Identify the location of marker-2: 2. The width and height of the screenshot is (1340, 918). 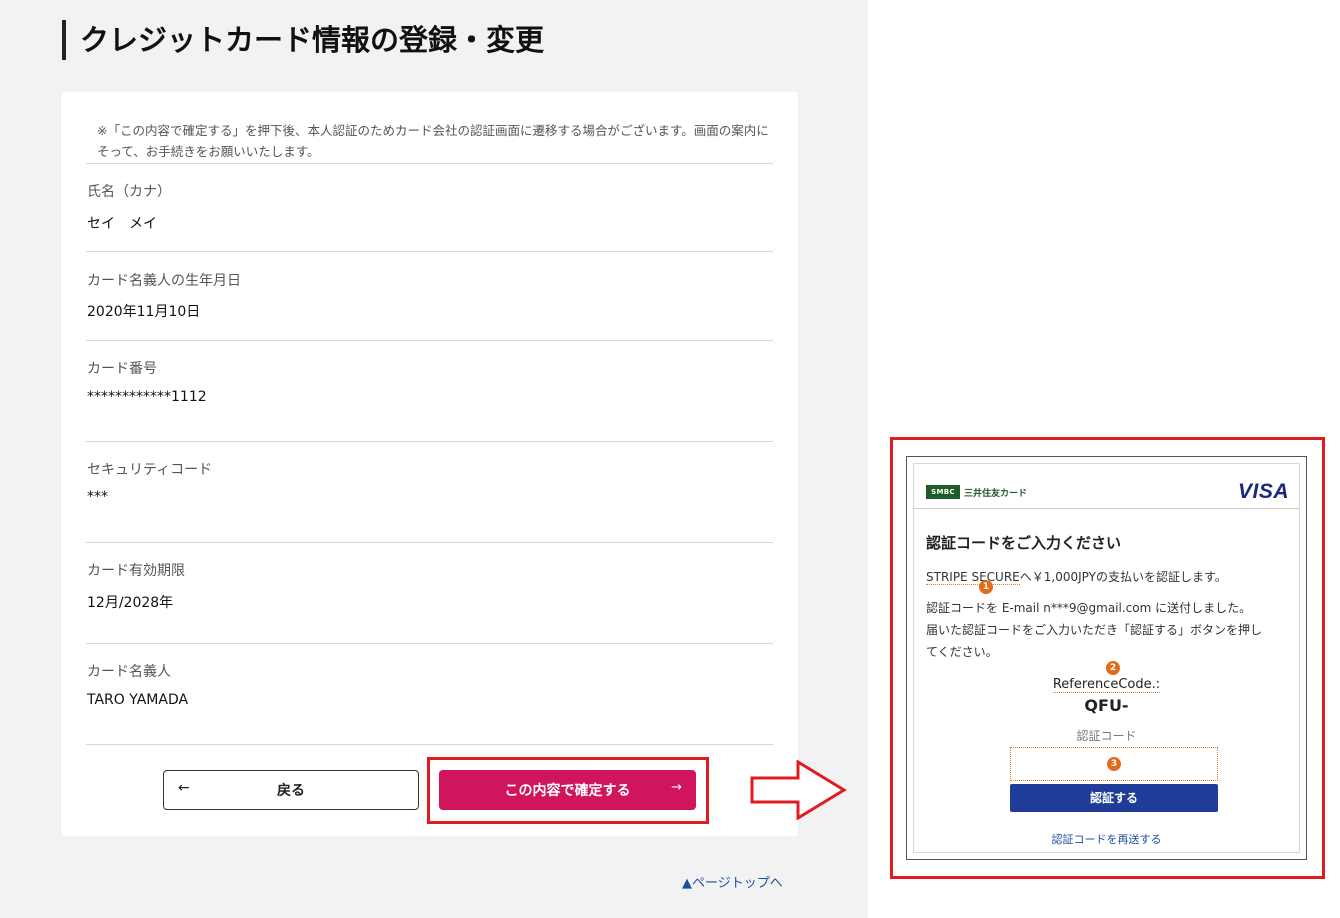
(1113, 668).